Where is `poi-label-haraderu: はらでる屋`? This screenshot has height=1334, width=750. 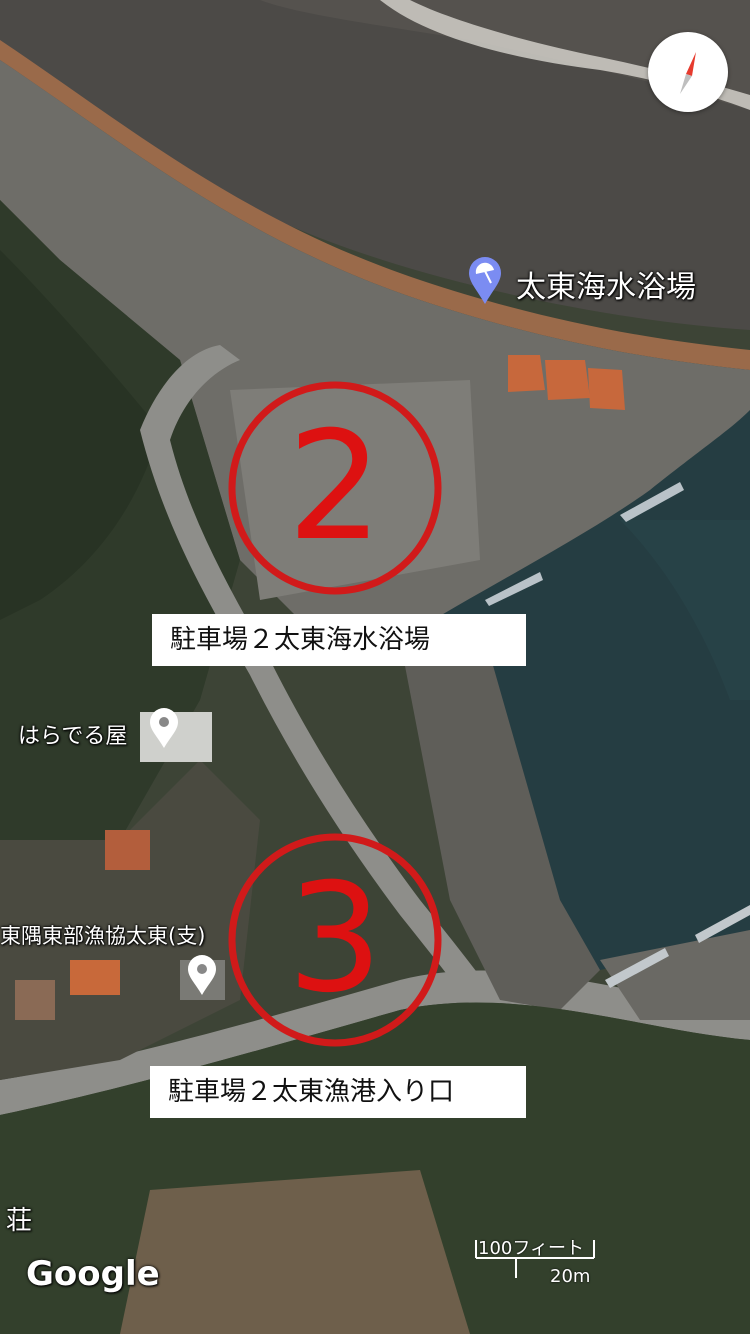
poi-label-haraderu: はらでる屋 is located at coordinates (72, 734).